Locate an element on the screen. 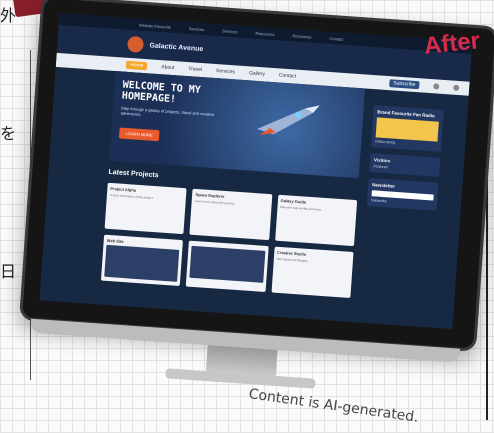 The width and height of the screenshot is (494, 433). nav-gallery: Gallery is located at coordinates (257, 73).